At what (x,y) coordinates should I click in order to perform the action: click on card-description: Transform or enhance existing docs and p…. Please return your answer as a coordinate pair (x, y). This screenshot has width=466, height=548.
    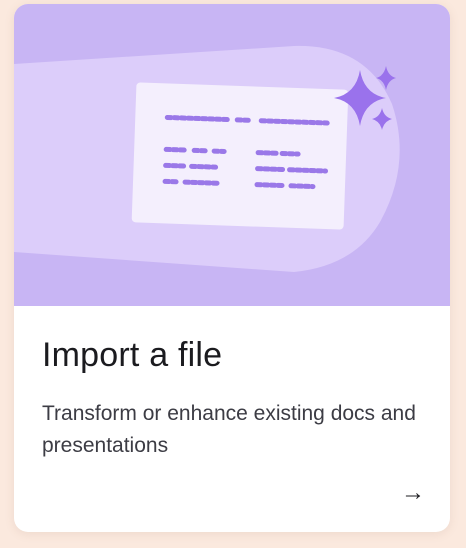
    Looking at the image, I should click on (229, 429).